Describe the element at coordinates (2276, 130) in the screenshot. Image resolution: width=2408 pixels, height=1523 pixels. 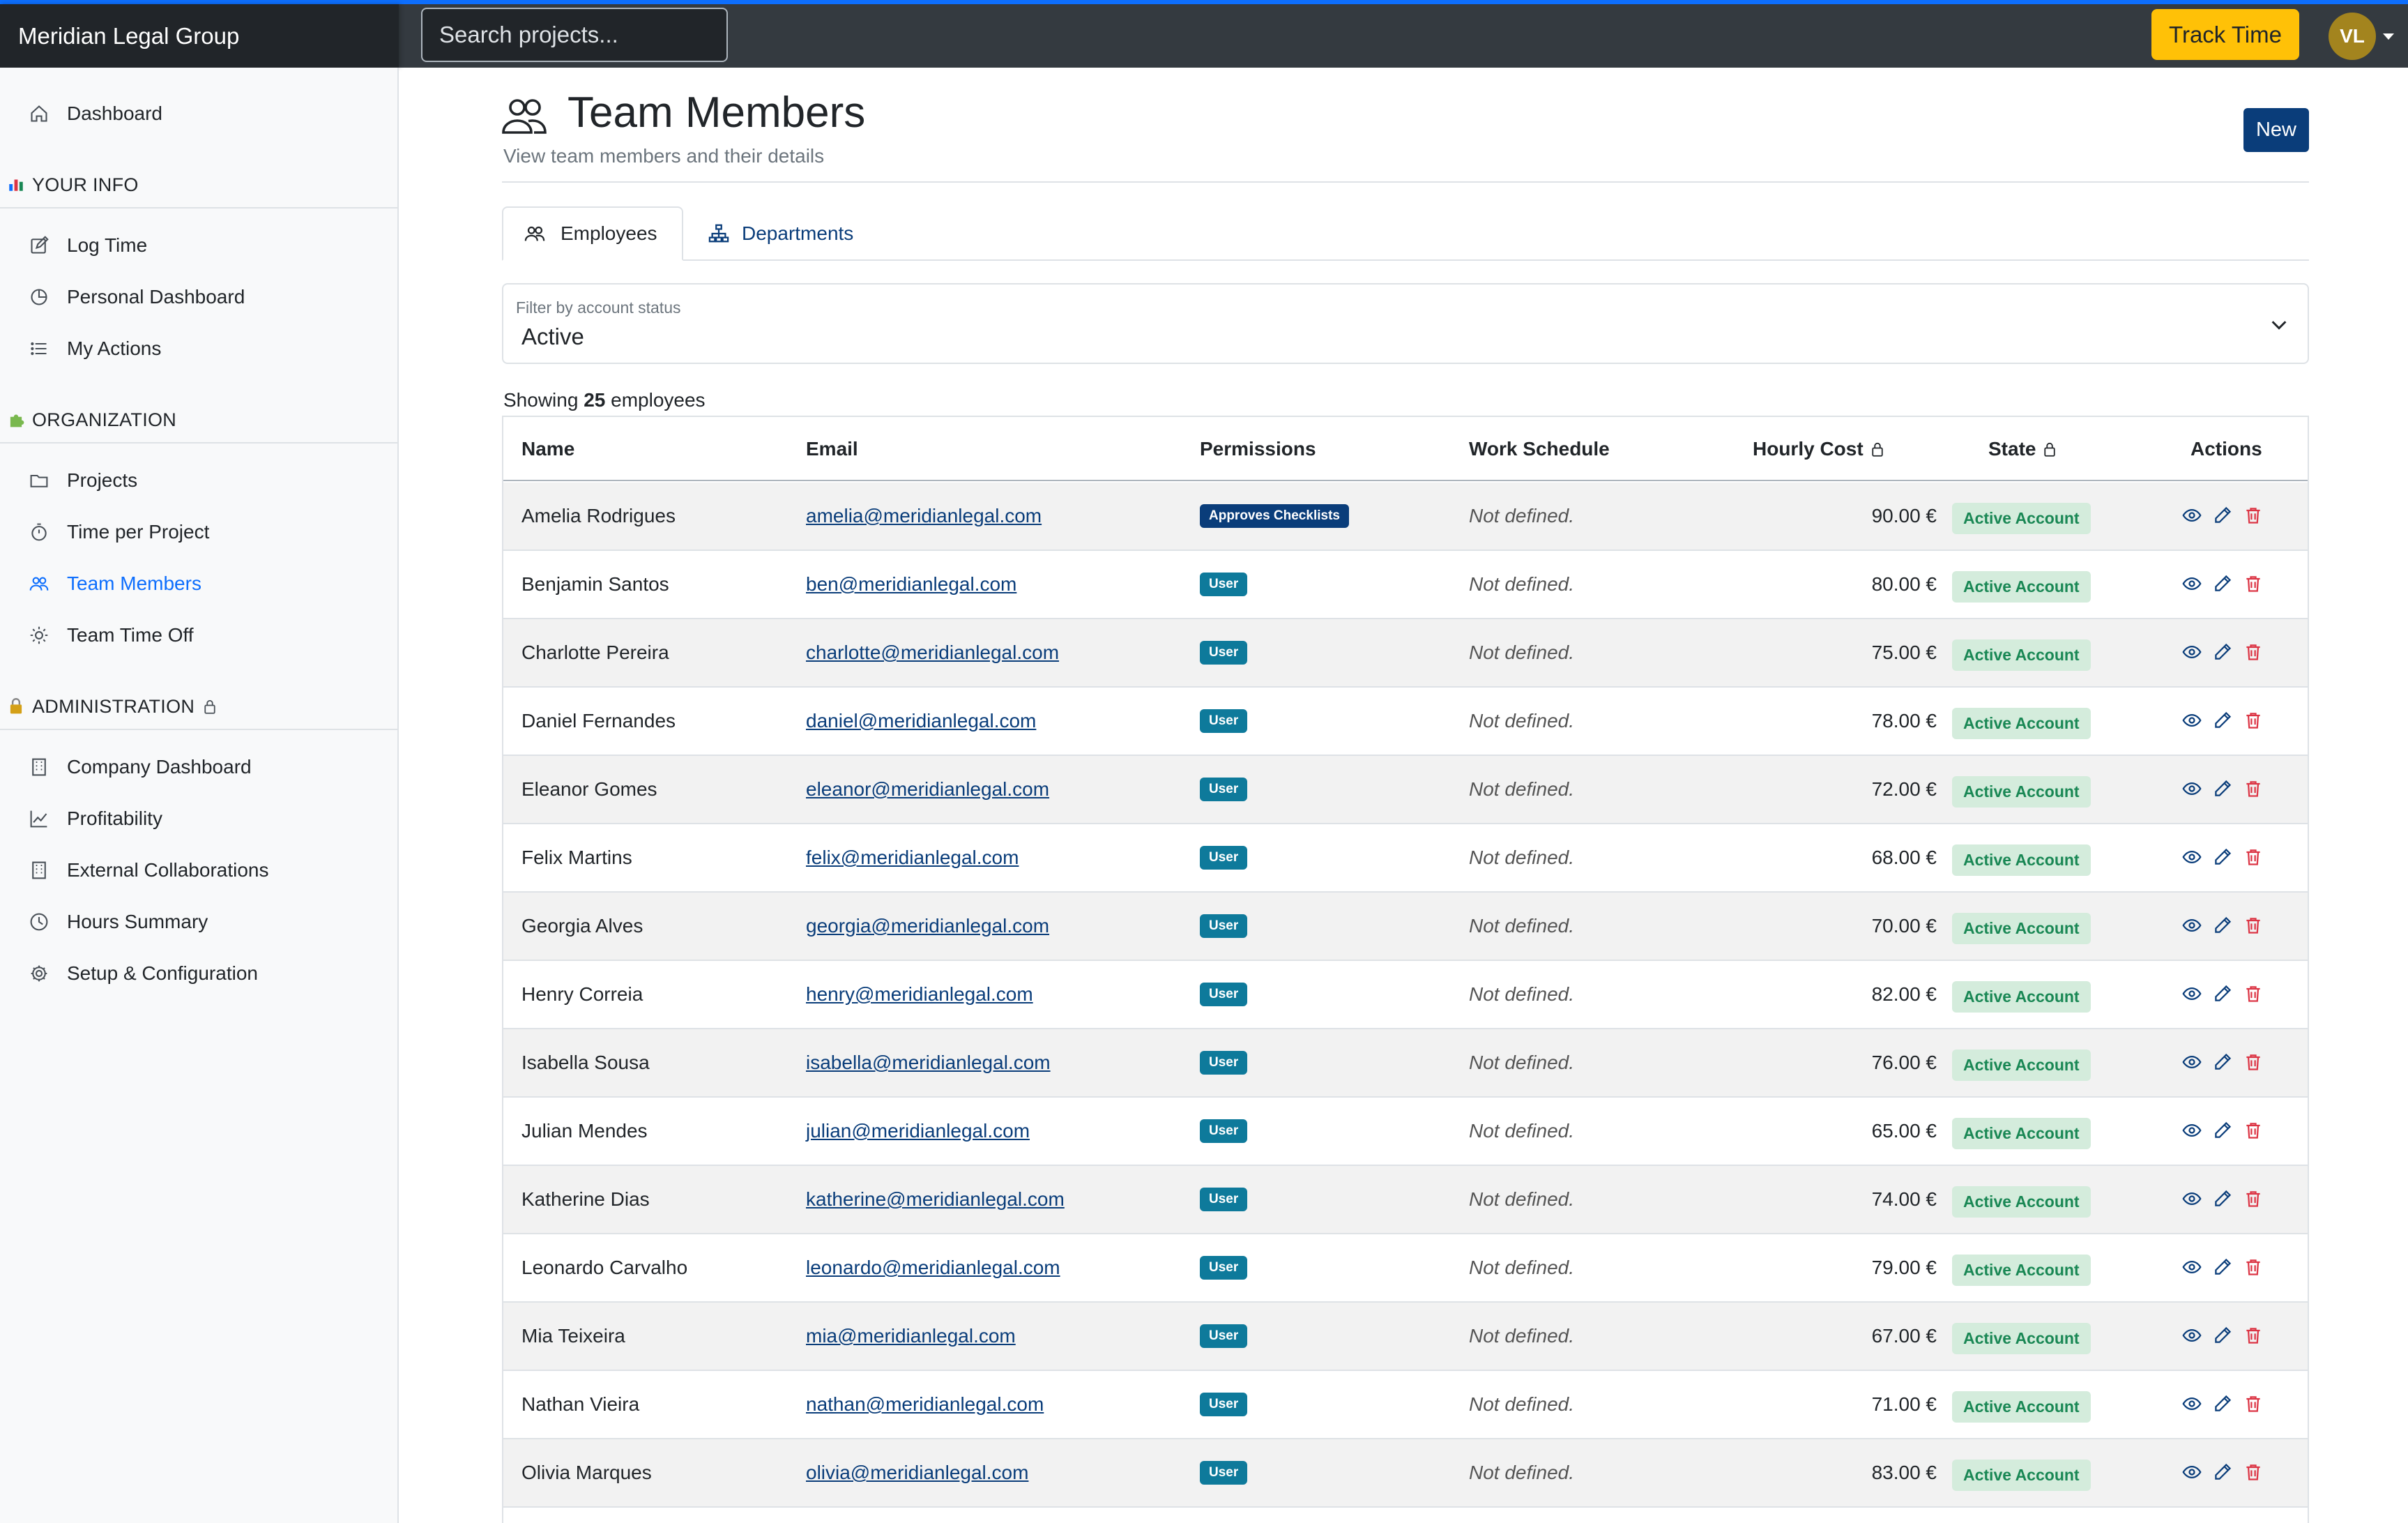
I see `new-button: New` at that location.